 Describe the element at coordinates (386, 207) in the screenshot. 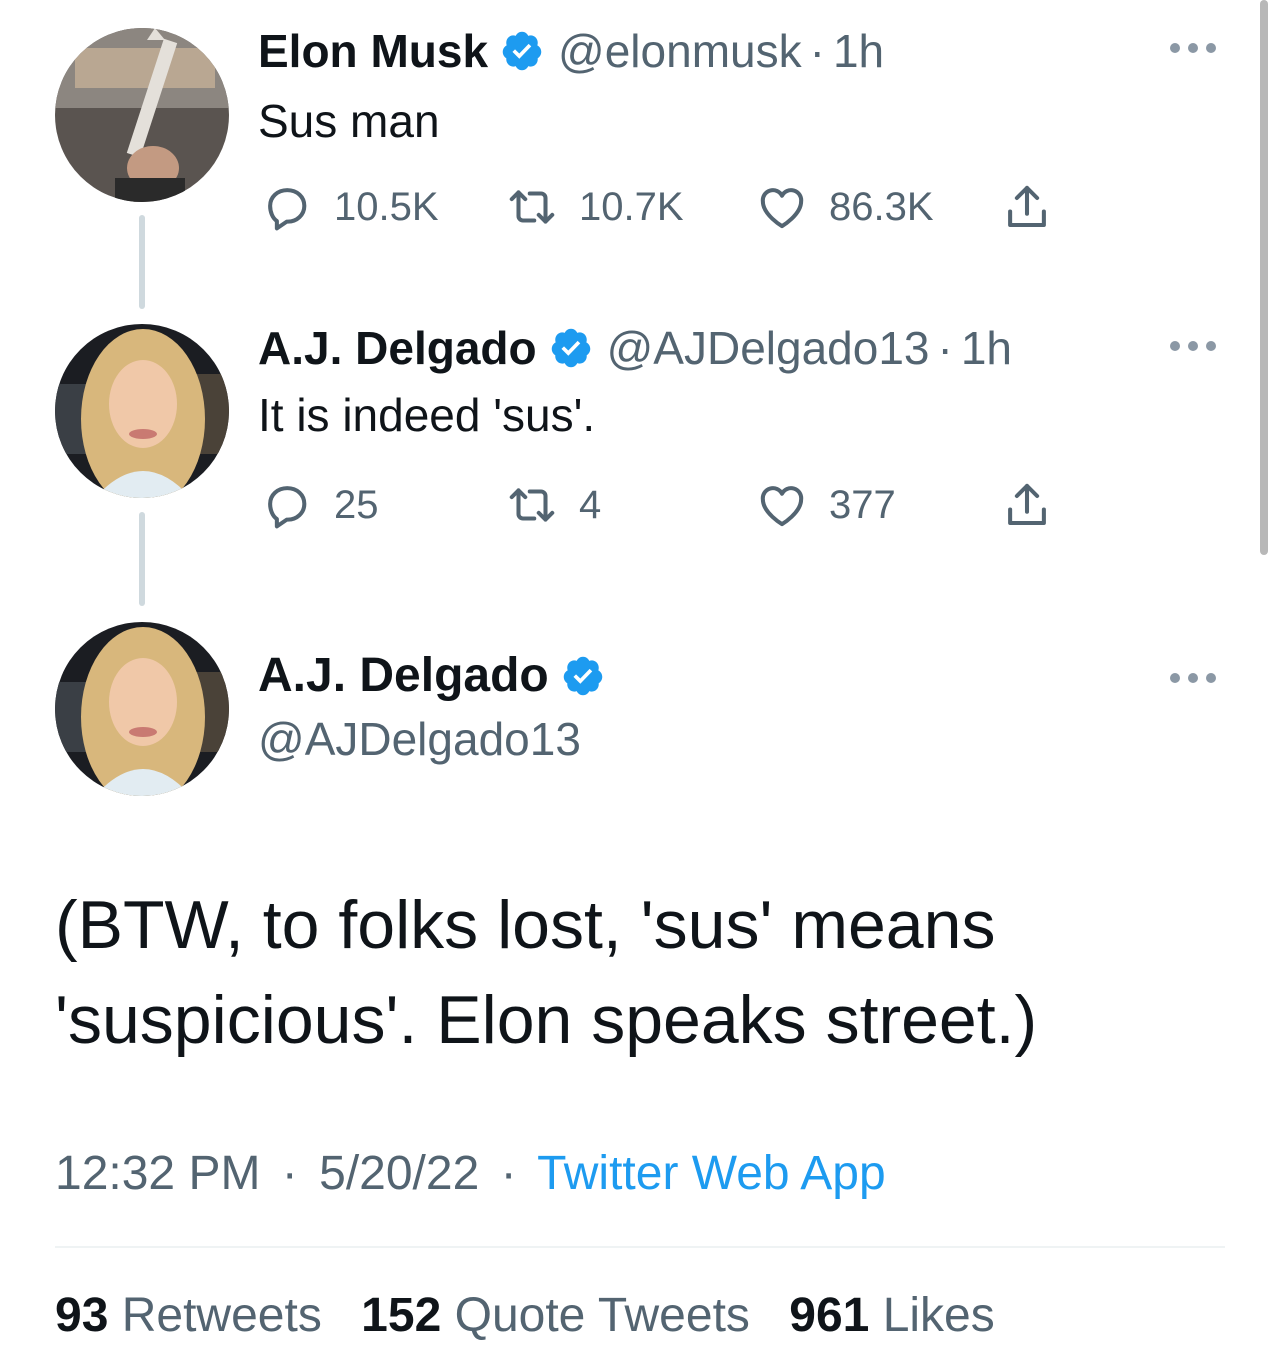

I see `reply-count: 10.5K` at that location.